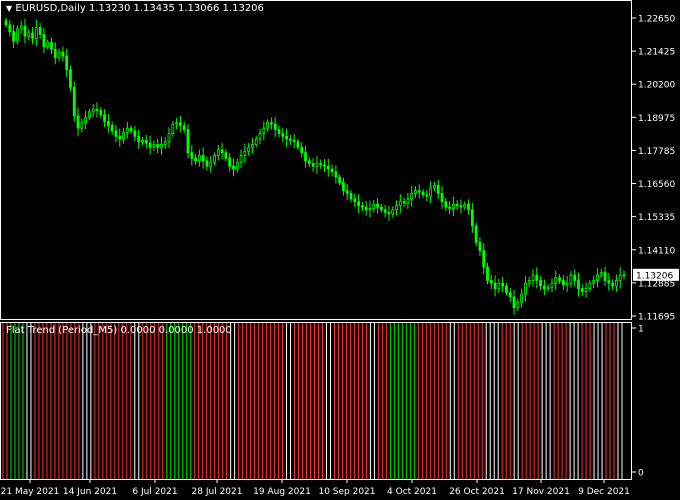  I want to click on price-tick-label: 1.17785, so click(656, 152).